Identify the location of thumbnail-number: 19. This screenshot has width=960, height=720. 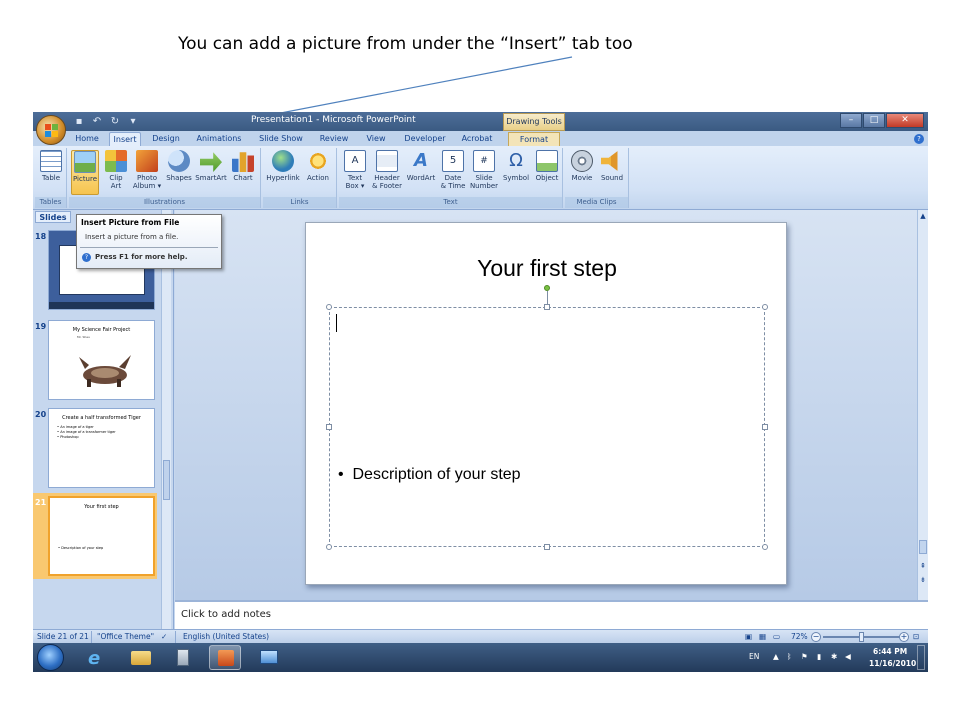
(41, 326).